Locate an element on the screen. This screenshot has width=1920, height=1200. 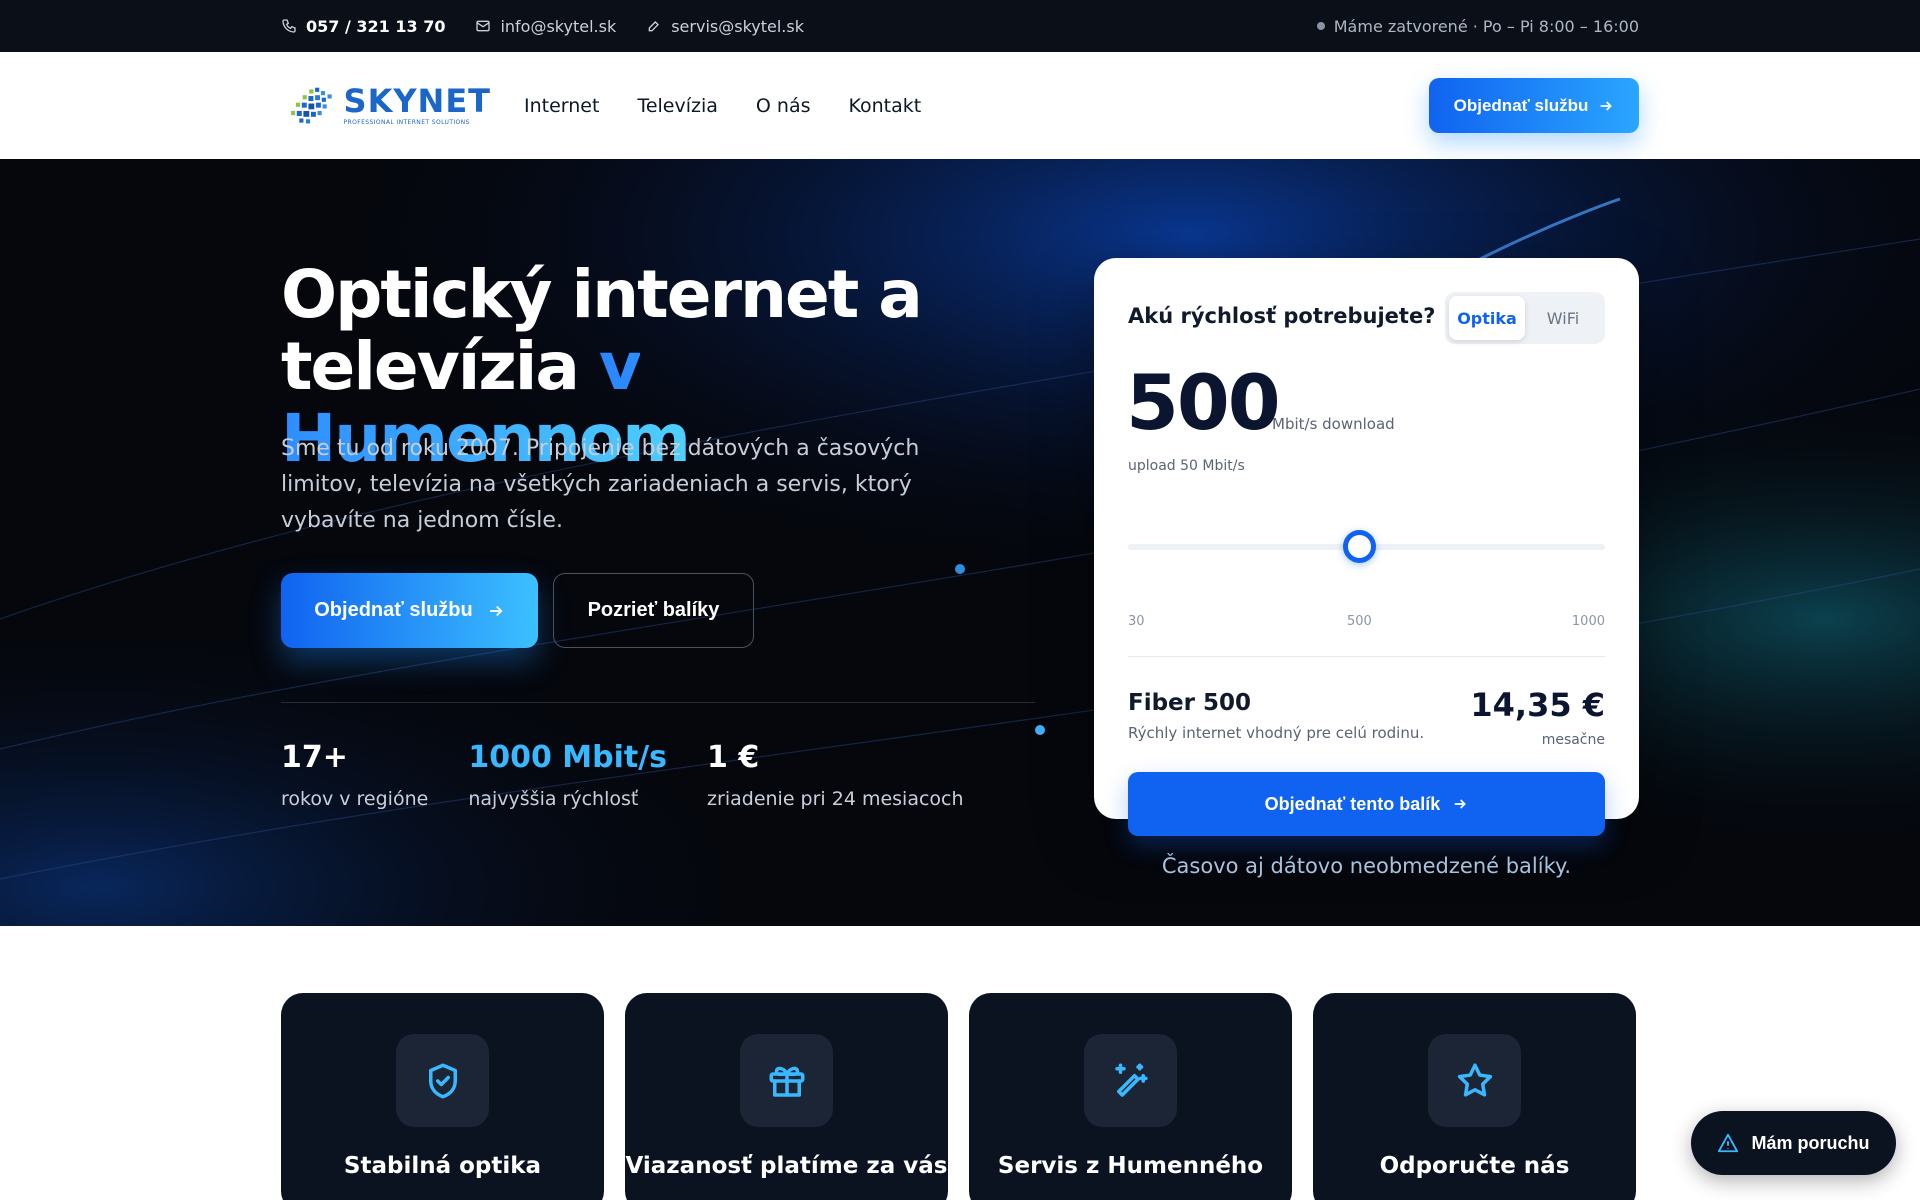
star-icon is located at coordinates (1474, 1080).